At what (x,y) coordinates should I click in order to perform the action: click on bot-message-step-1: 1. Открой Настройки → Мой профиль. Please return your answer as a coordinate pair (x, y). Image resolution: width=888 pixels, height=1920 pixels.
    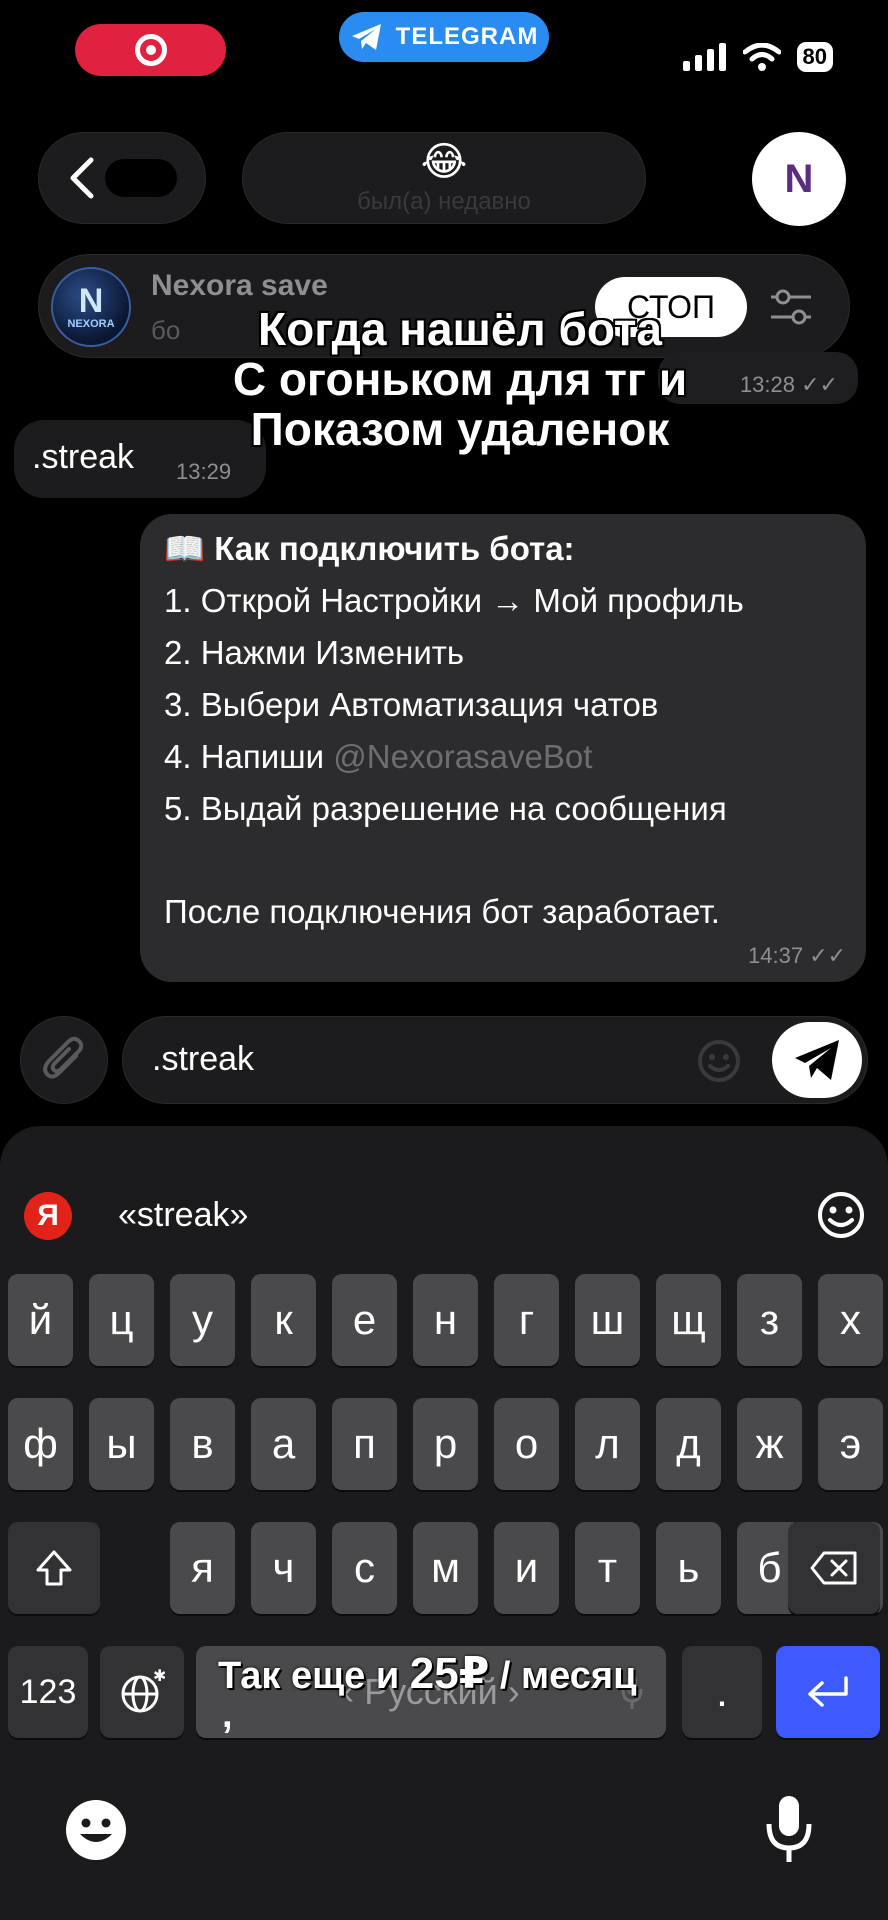
    Looking at the image, I should click on (454, 600).